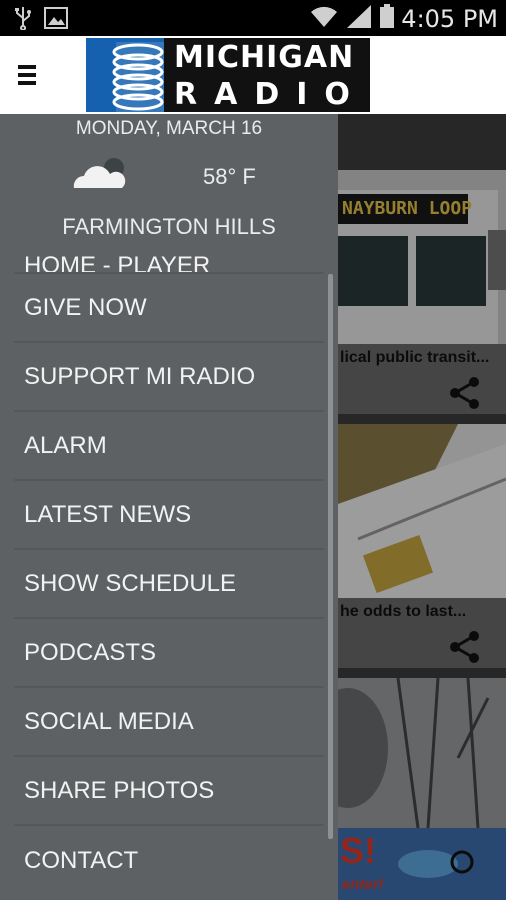  Describe the element at coordinates (119, 790) in the screenshot. I see `menu-item-label: SHARE PHOTOS` at that location.